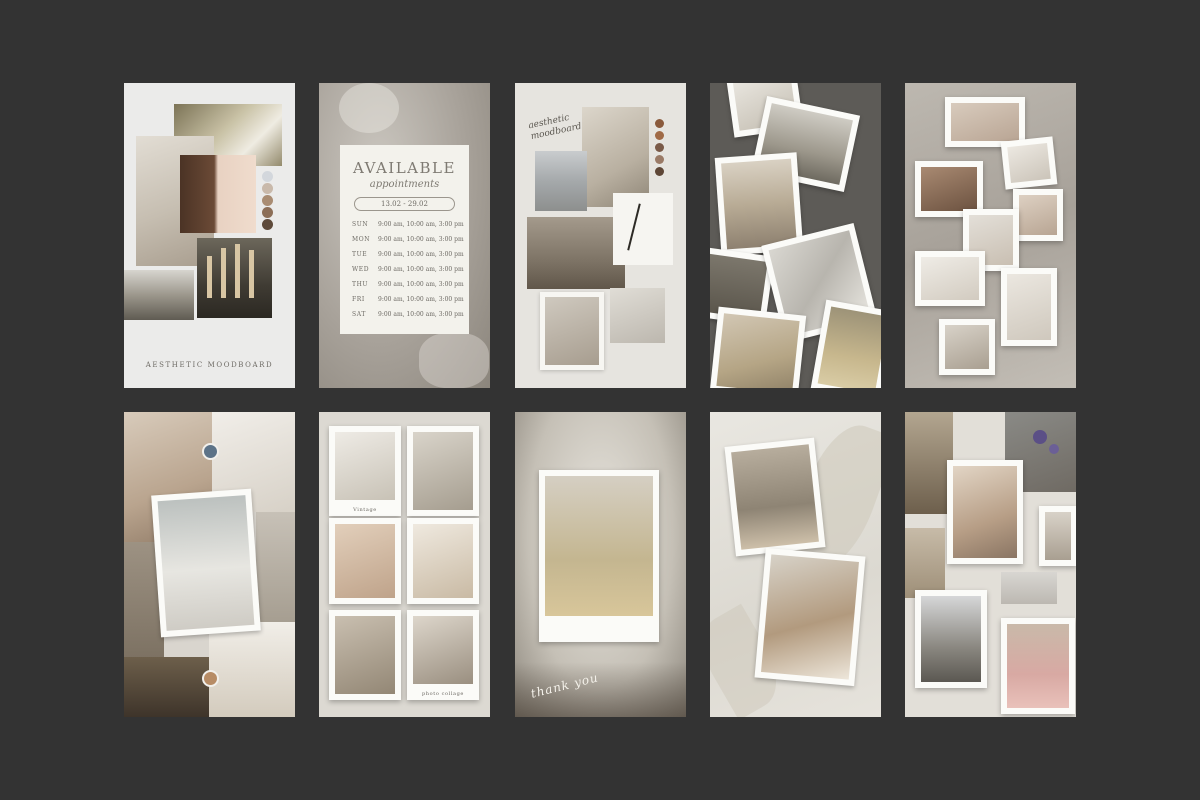 The image size is (1200, 800). Describe the element at coordinates (572, 331) in the screenshot. I see `hand-photo-frame` at that location.